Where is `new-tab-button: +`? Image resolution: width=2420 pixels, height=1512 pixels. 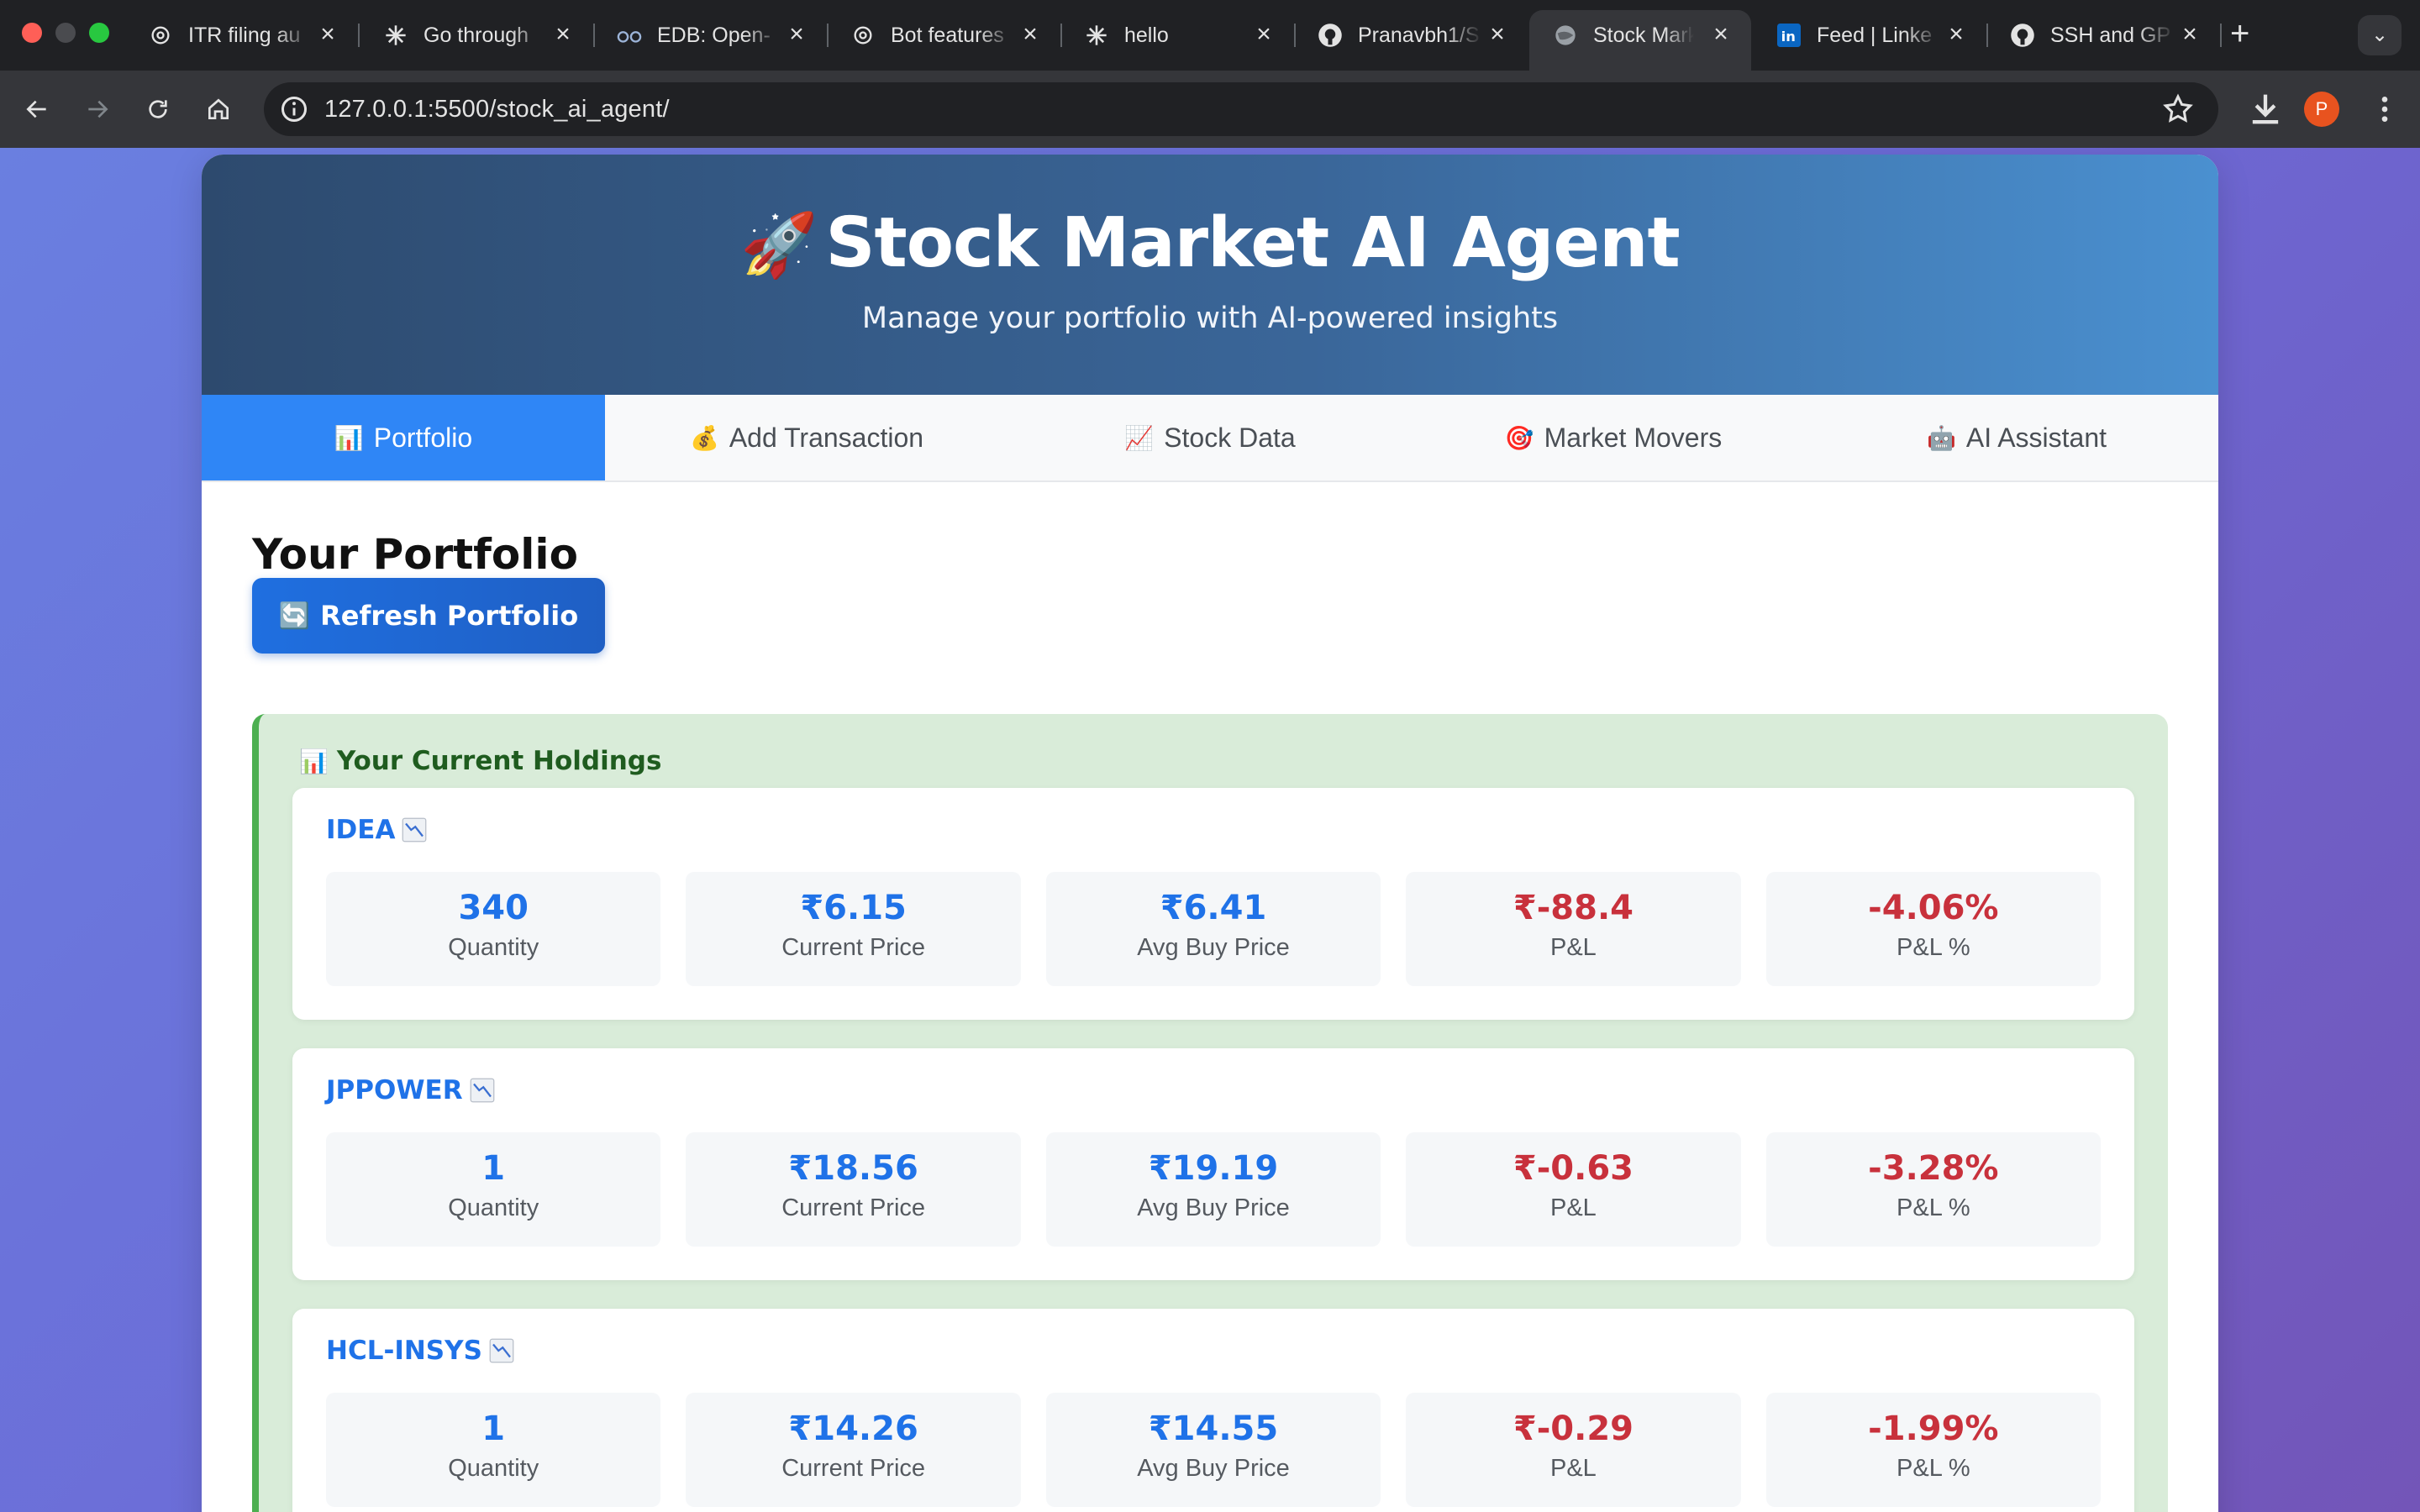
new-tab-button: + is located at coordinates (2239, 33).